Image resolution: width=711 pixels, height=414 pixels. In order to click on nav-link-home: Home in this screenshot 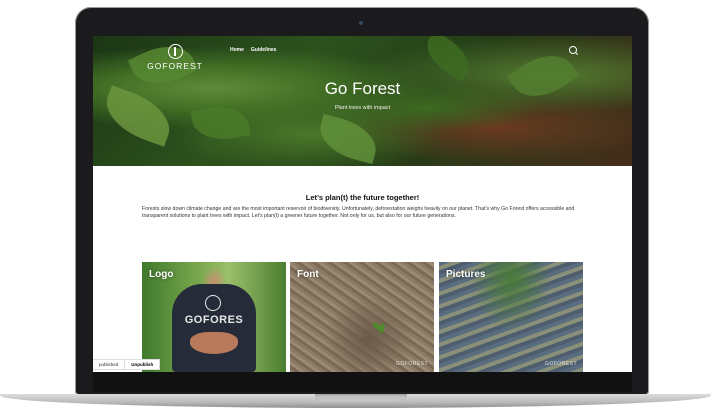, I will do `click(237, 50)`.